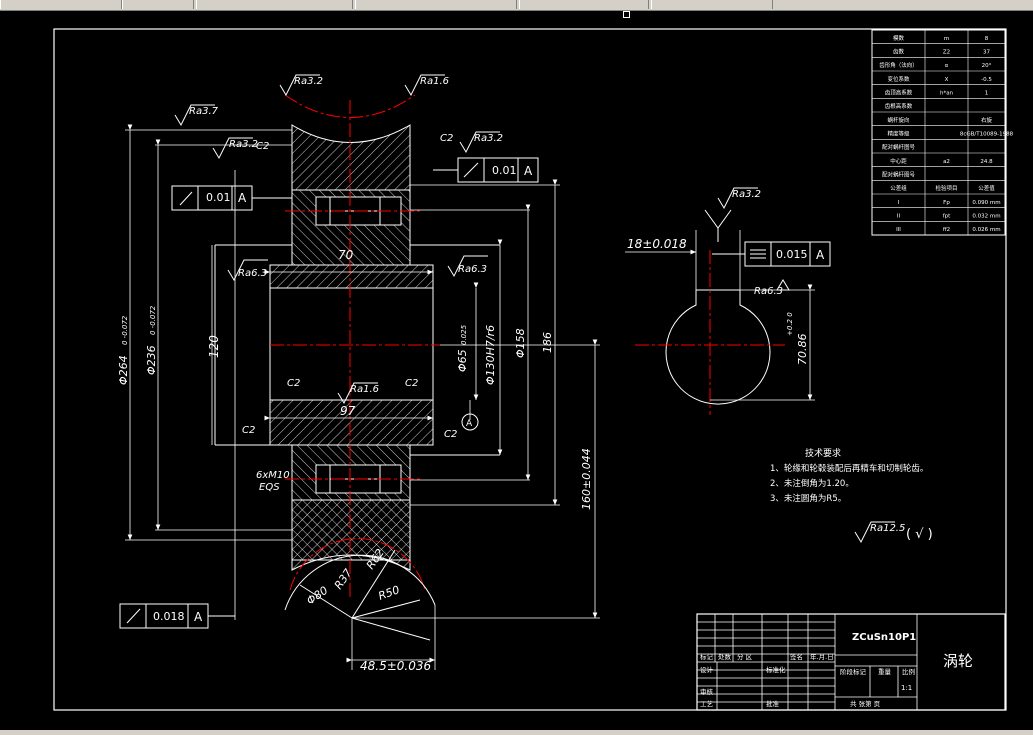 This screenshot has width=1033, height=735. I want to click on chamfer-2: C2, so click(446, 138).